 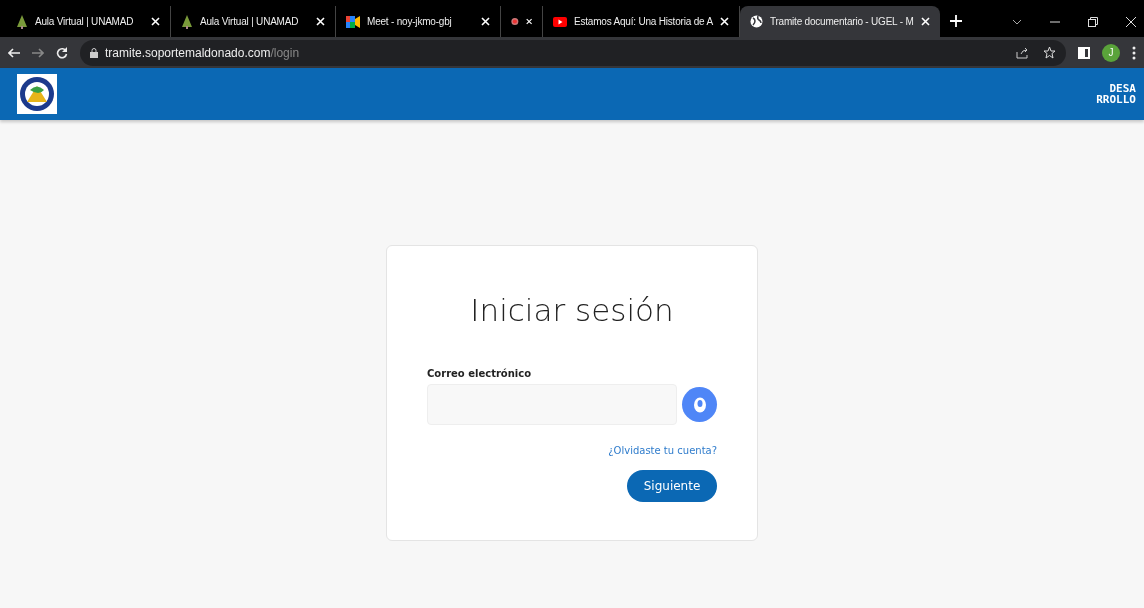 What do you see at coordinates (955, 21) in the screenshot?
I see `new-tab-icon` at bounding box center [955, 21].